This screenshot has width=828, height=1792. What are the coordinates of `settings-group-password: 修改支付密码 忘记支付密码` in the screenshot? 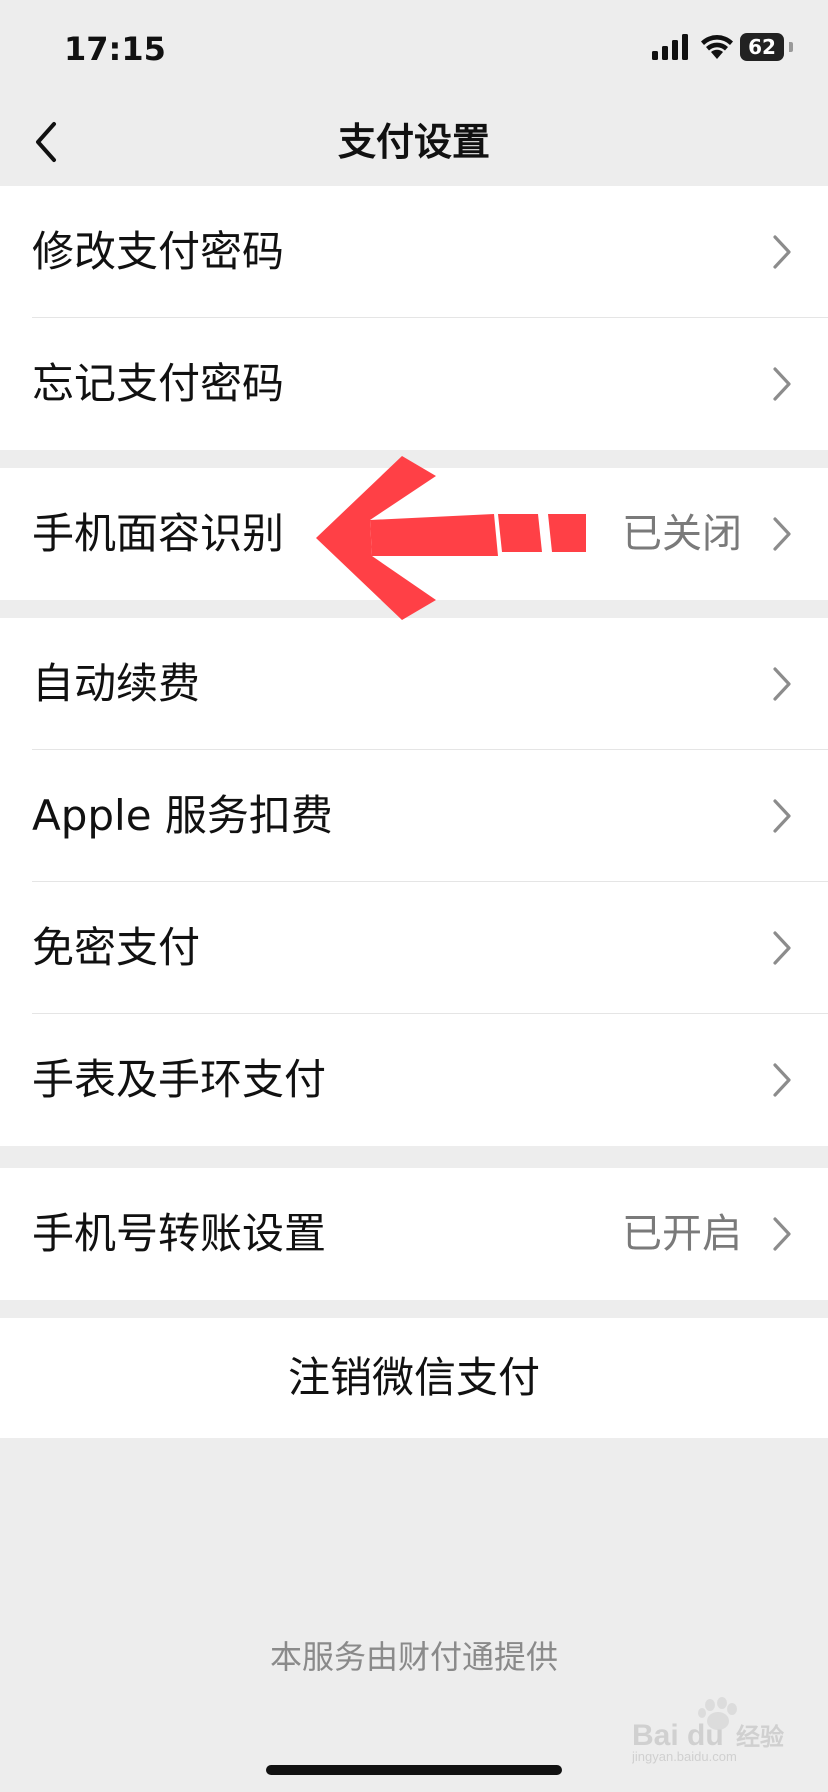 It's located at (414, 318).